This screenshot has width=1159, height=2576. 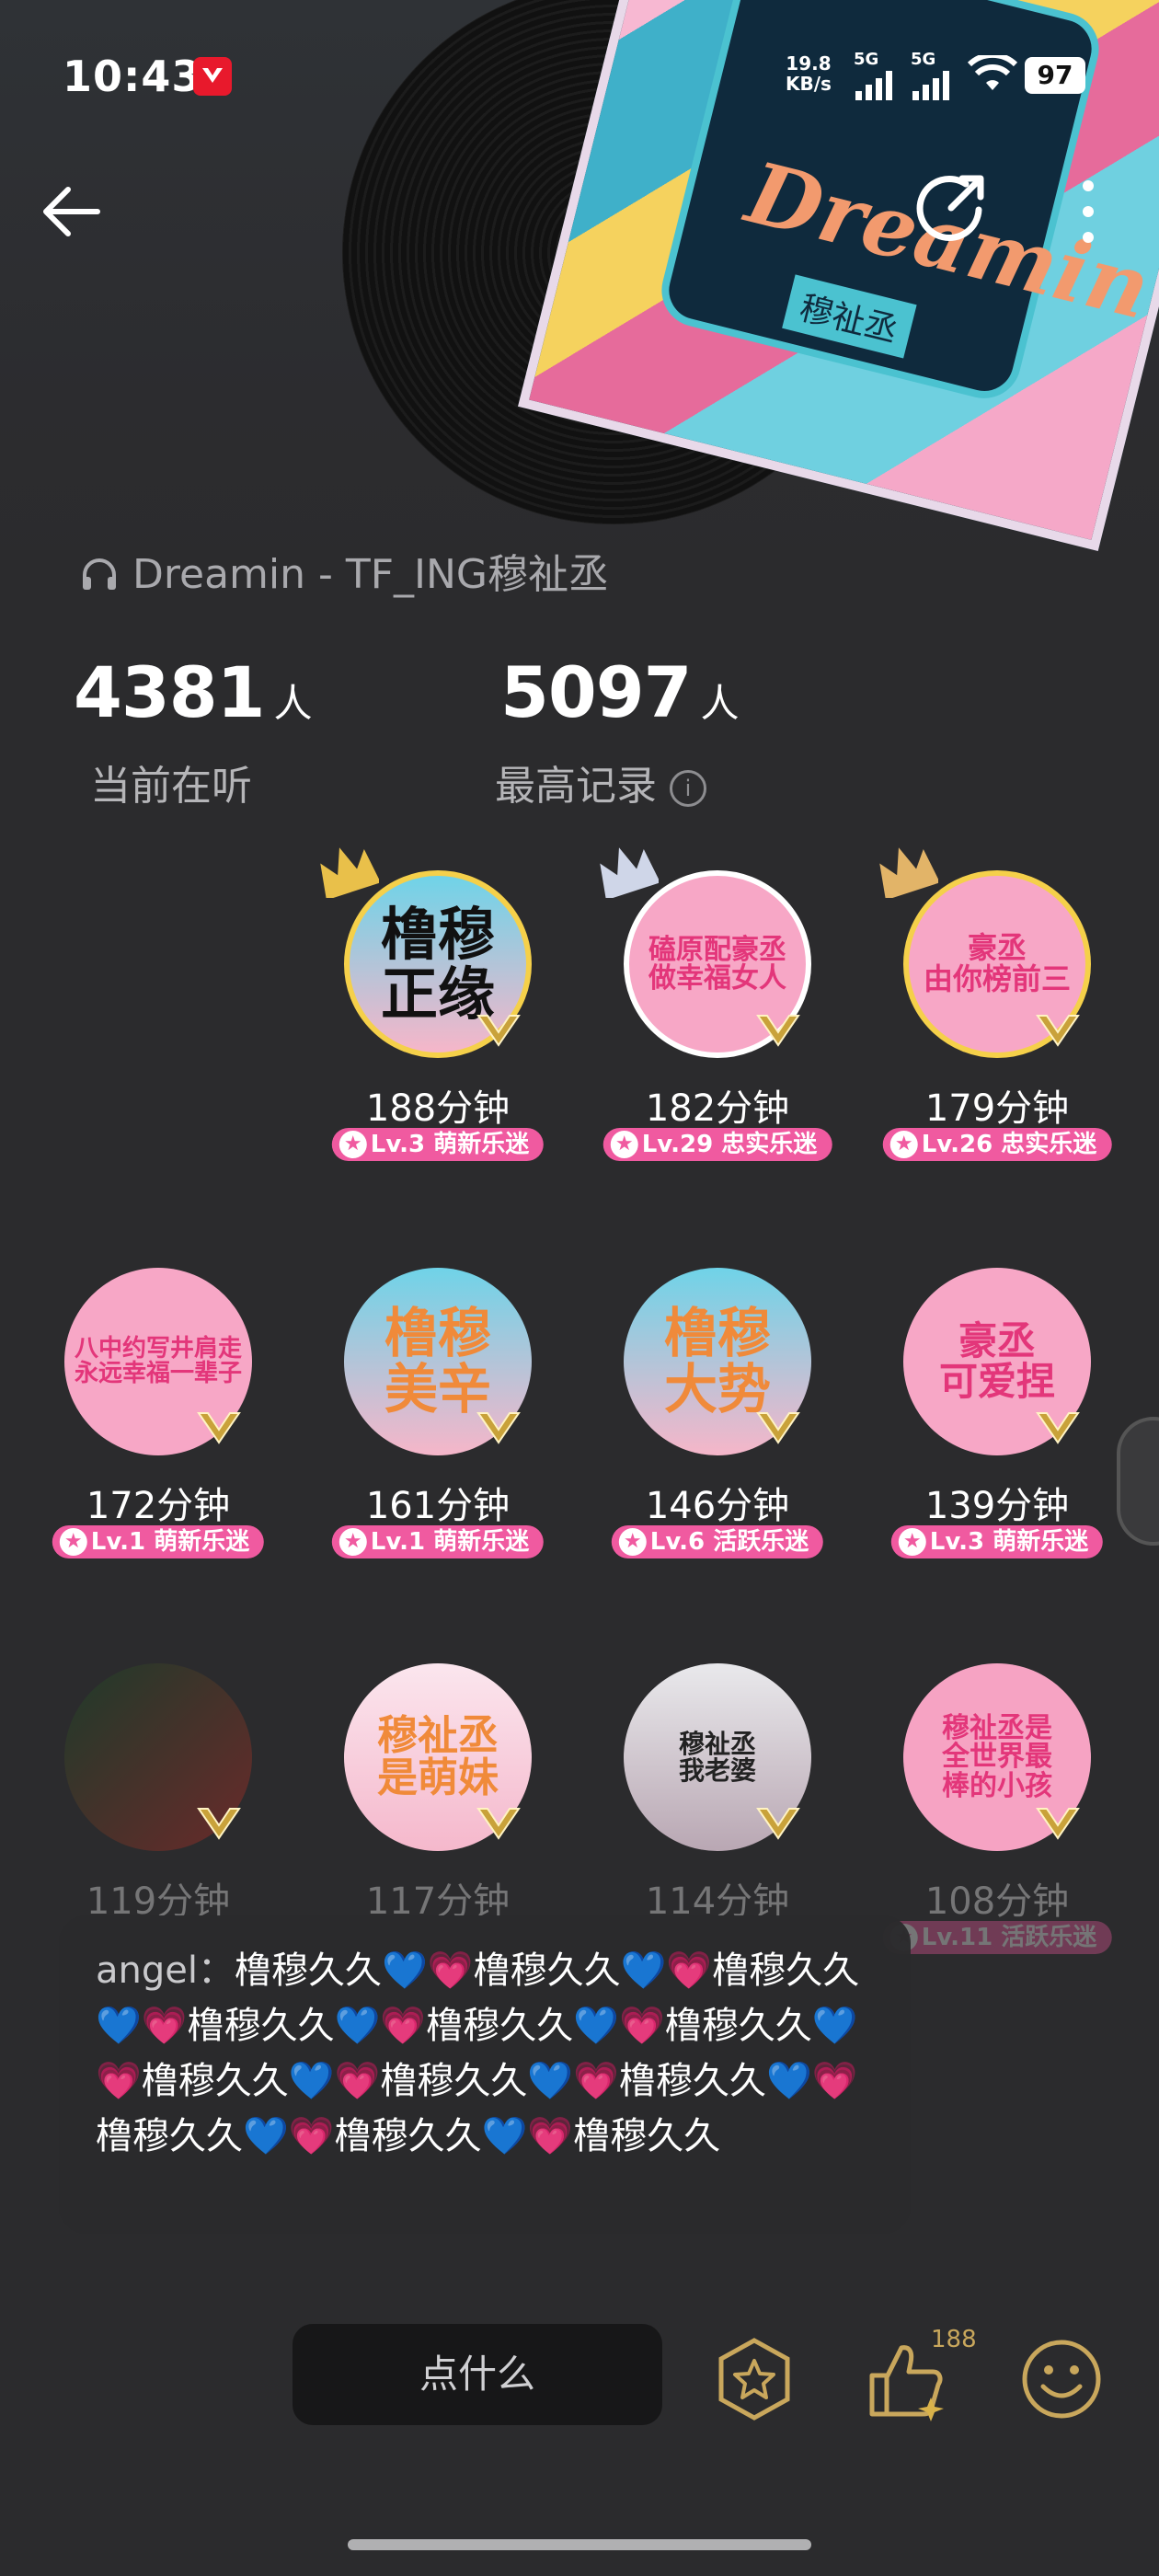 I want to click on listener-card: 橹穆 正缘188分钟Lv.3 萌新乐迷, so click(x=438, y=1024).